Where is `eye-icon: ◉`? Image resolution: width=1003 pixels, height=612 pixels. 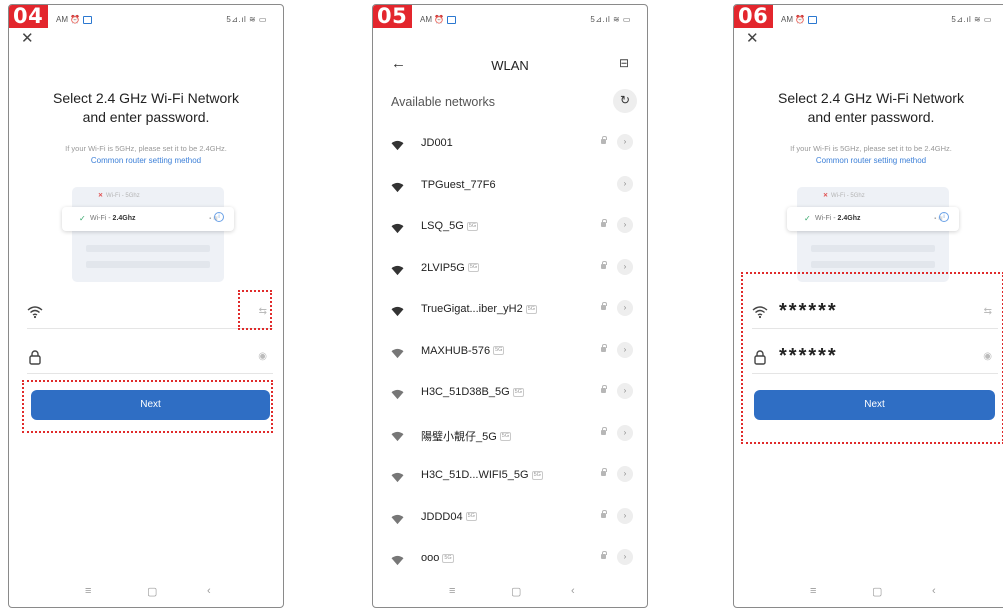 eye-icon: ◉ is located at coordinates (262, 356).